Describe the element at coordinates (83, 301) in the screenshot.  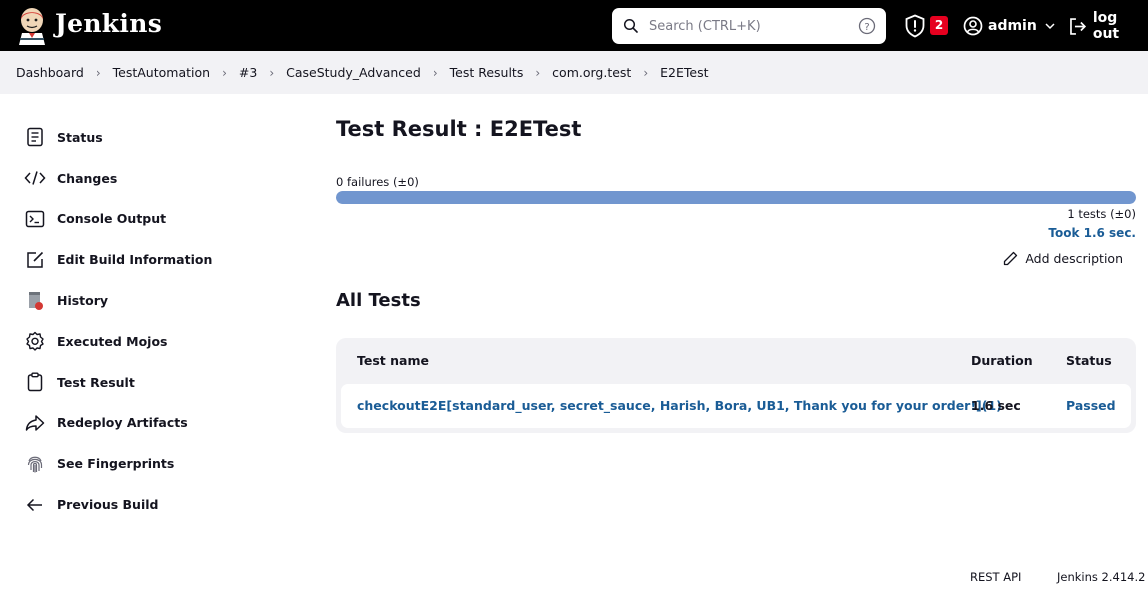
I see `sidebar-item-label: History` at that location.